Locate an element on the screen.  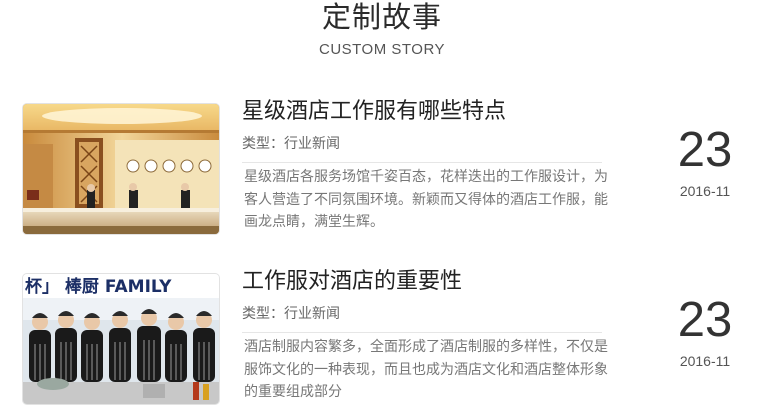
banner-text: 杯」 棒厨 FAMILY is located at coordinates (98, 286).